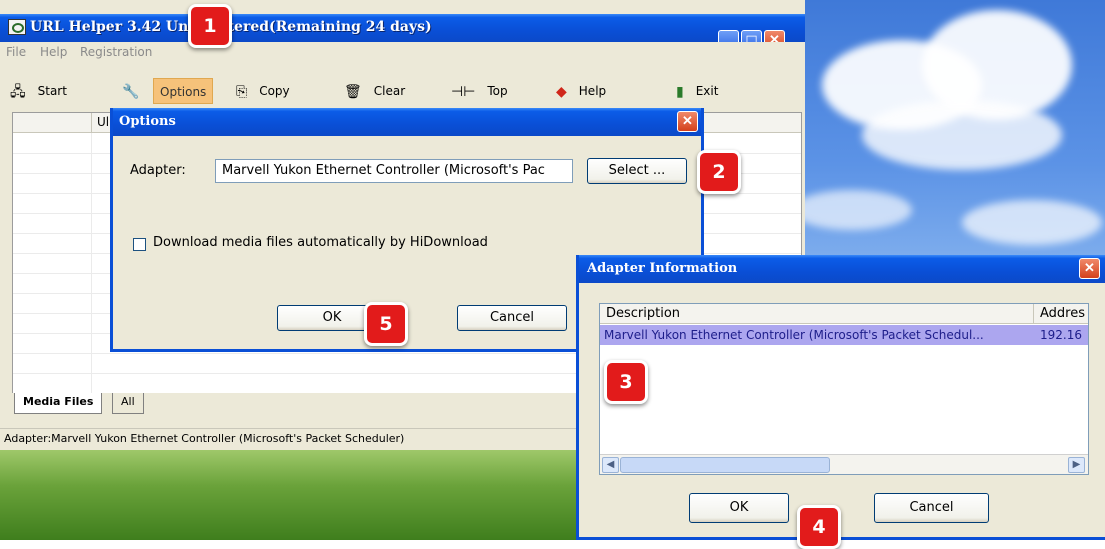 Image resolution: width=1105 pixels, height=549 pixels. What do you see at coordinates (58, 403) in the screenshot?
I see `tab-media-files: Media Files` at bounding box center [58, 403].